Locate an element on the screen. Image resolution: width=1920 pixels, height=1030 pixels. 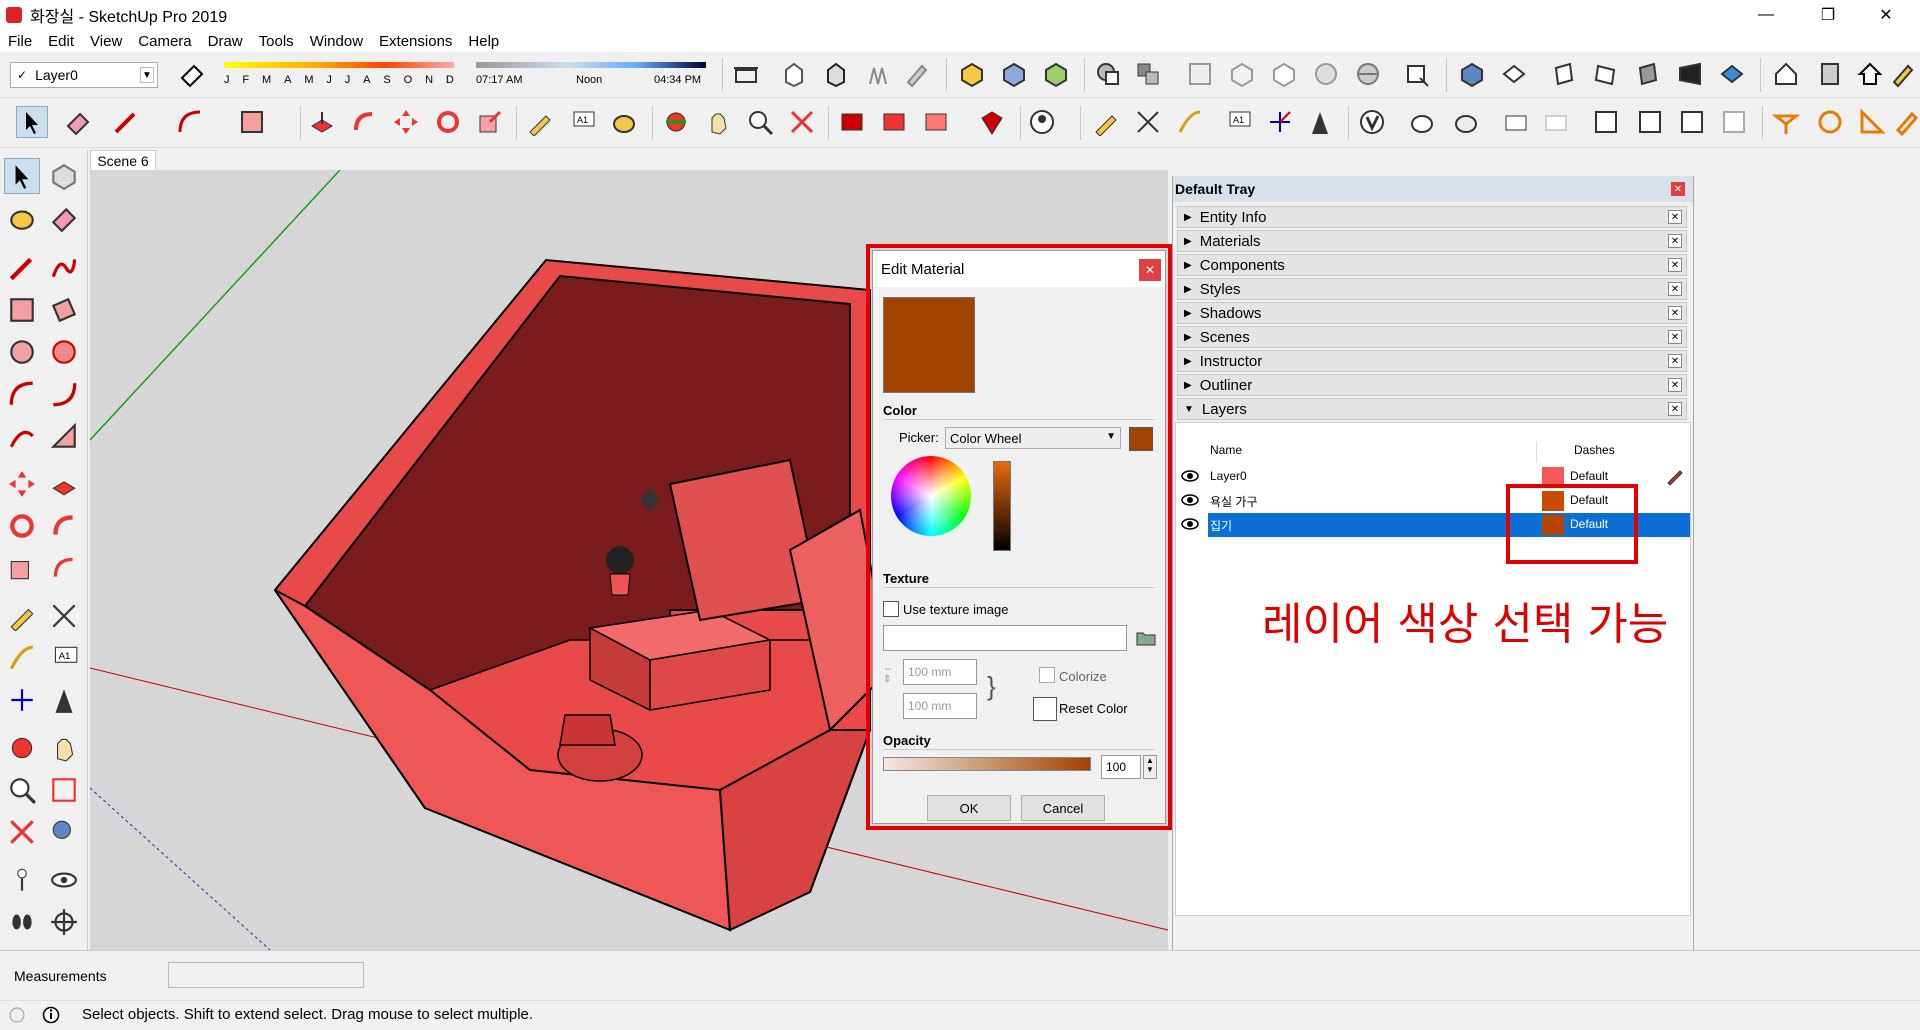
scale-tool-icon is located at coordinates (490, 122).